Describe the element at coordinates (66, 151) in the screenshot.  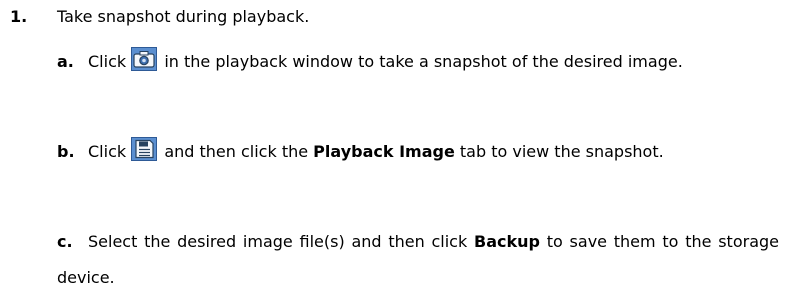
I see `substep-b-marker: b.` at that location.